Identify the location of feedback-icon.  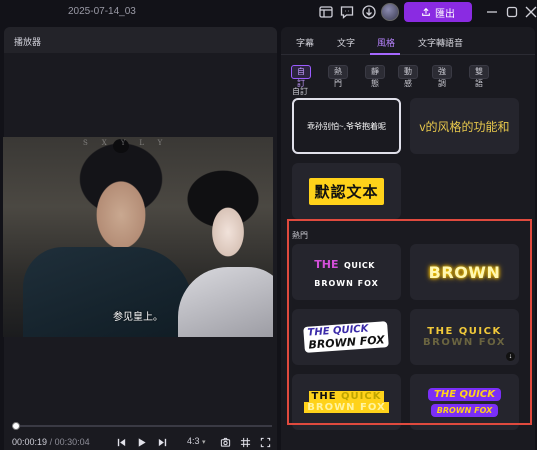
(347, 12).